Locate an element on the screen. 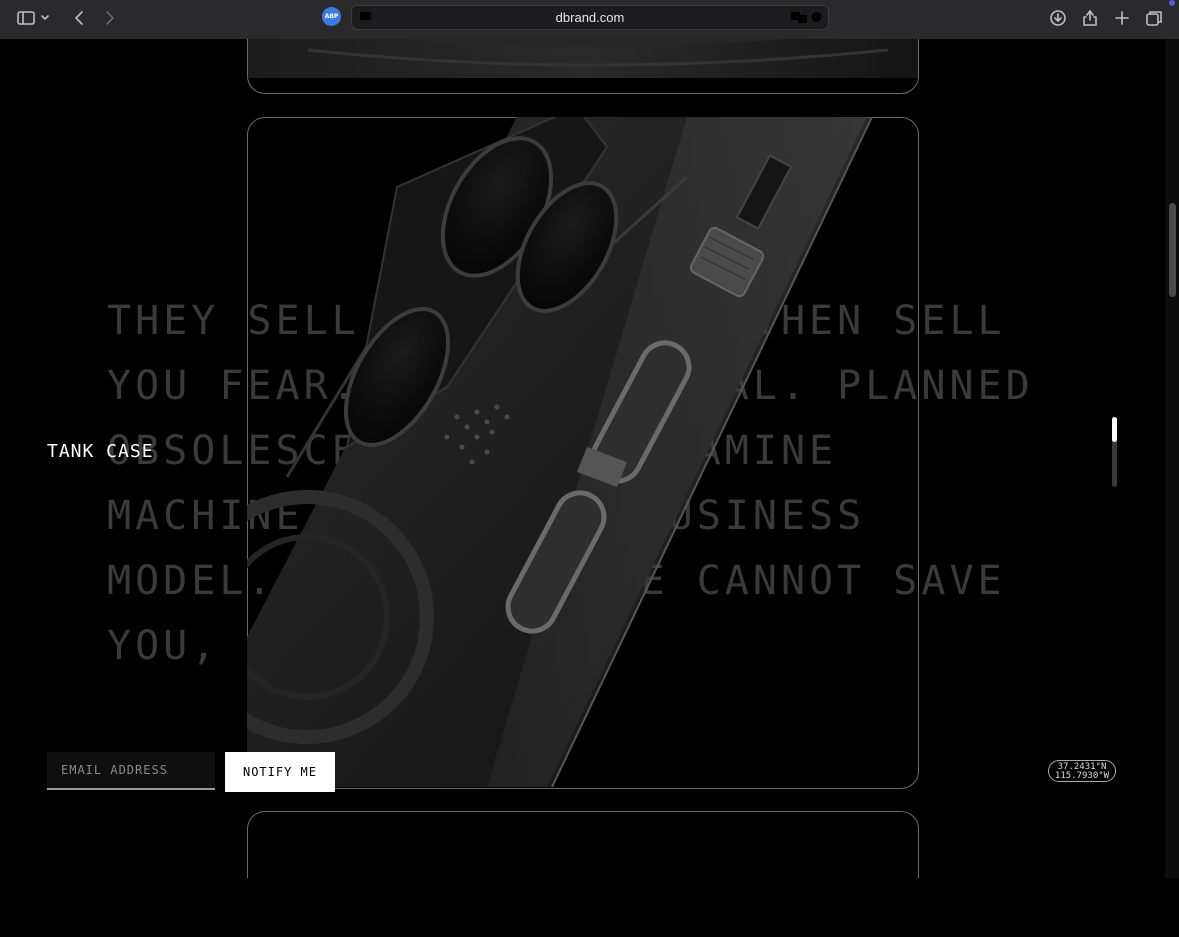  coordinates-lon: 115.7930°W is located at coordinates (1082, 776).